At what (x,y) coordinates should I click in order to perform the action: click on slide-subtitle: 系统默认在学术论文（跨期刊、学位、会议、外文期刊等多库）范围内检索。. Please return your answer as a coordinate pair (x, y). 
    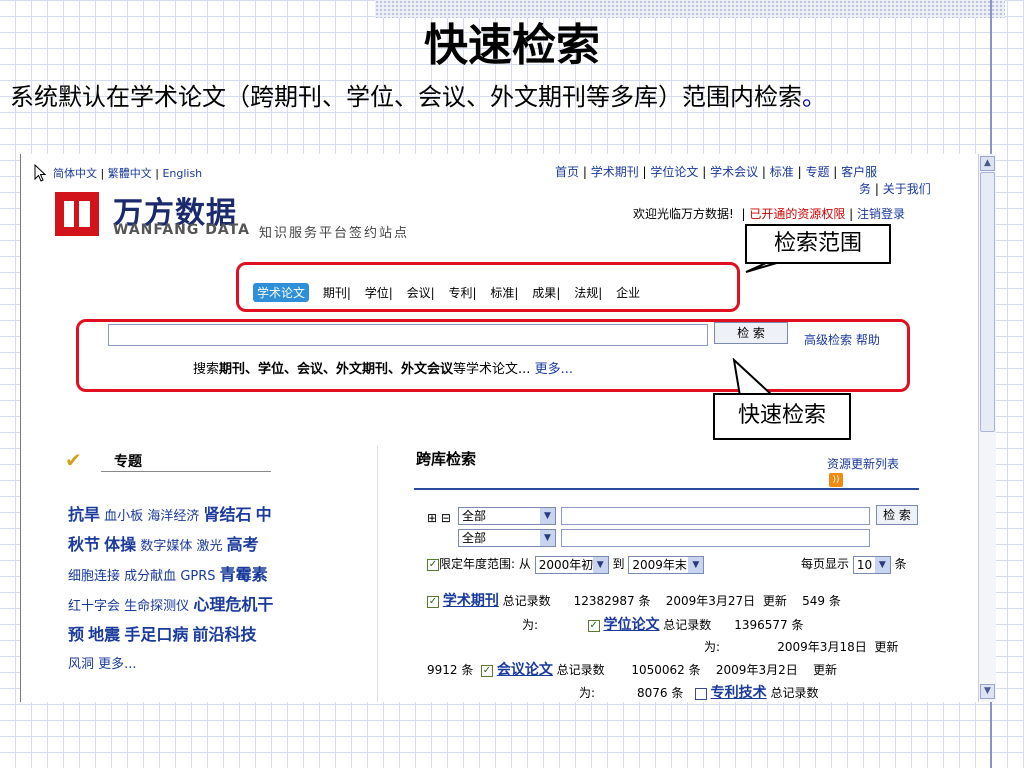
    Looking at the image, I should click on (418, 97).